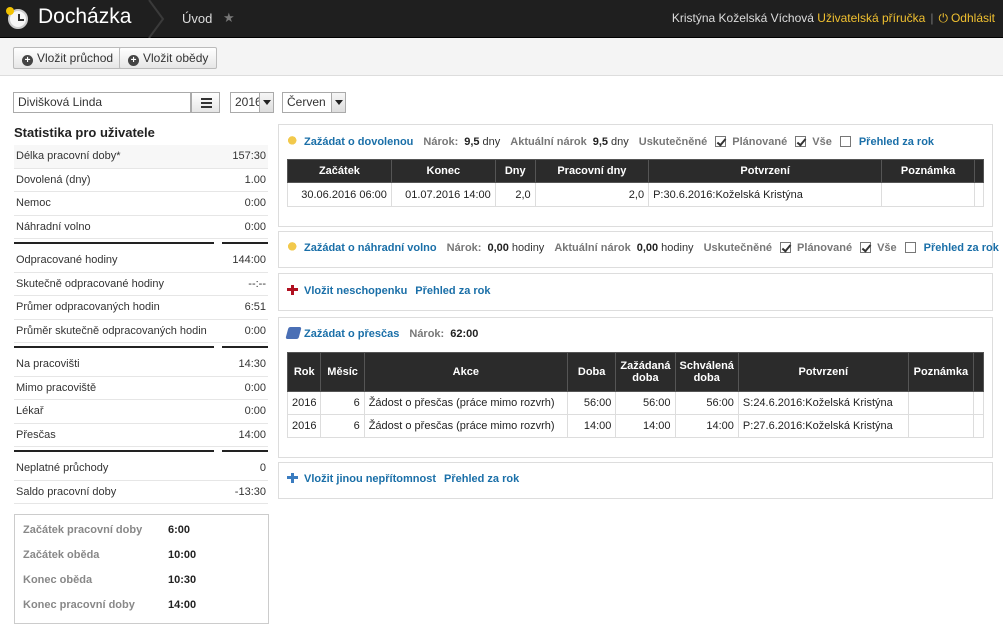 This screenshot has height=631, width=1003. I want to click on column-header: Schválená doba, so click(706, 372).